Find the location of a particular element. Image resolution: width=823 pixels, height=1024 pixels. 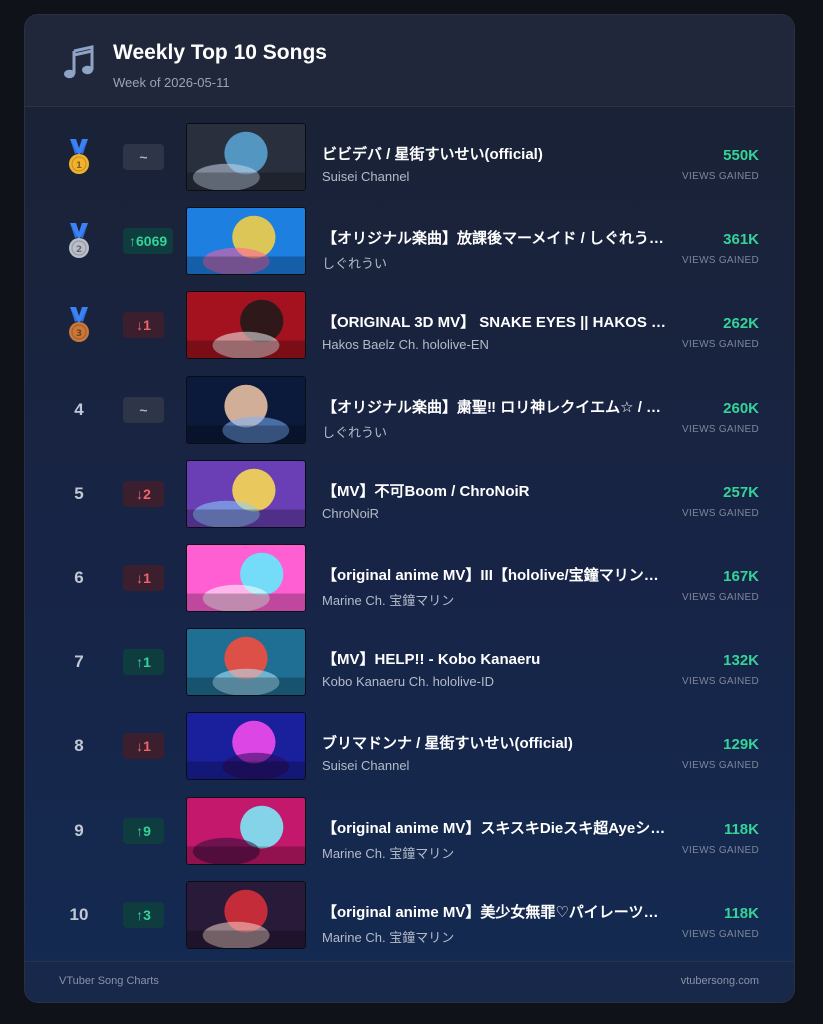

rank-number: 9 is located at coordinates (79, 830).